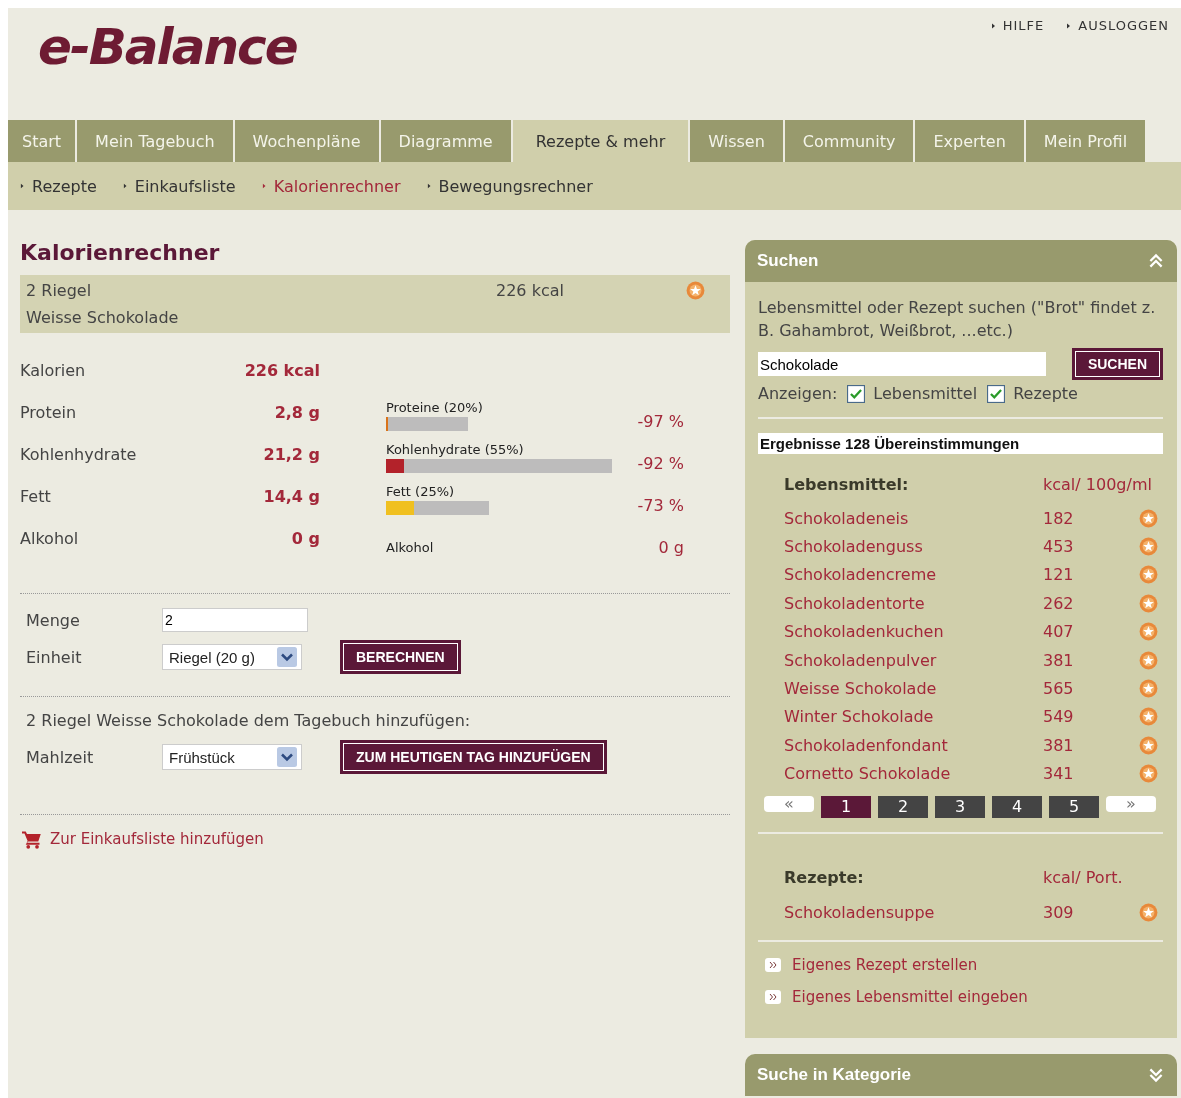 The height and width of the screenshot is (1098, 1181). I want to click on header-link: AUSLOGGEN, so click(1117, 25).